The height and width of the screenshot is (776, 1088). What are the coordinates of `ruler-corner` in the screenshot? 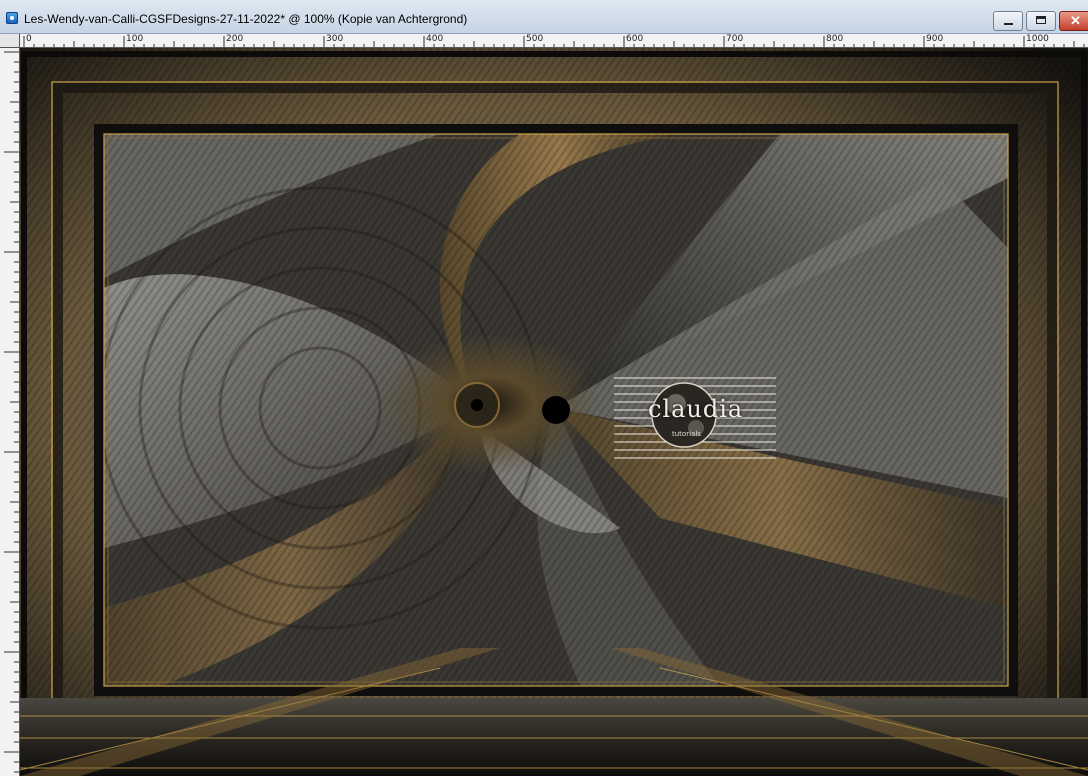 It's located at (10, 41).